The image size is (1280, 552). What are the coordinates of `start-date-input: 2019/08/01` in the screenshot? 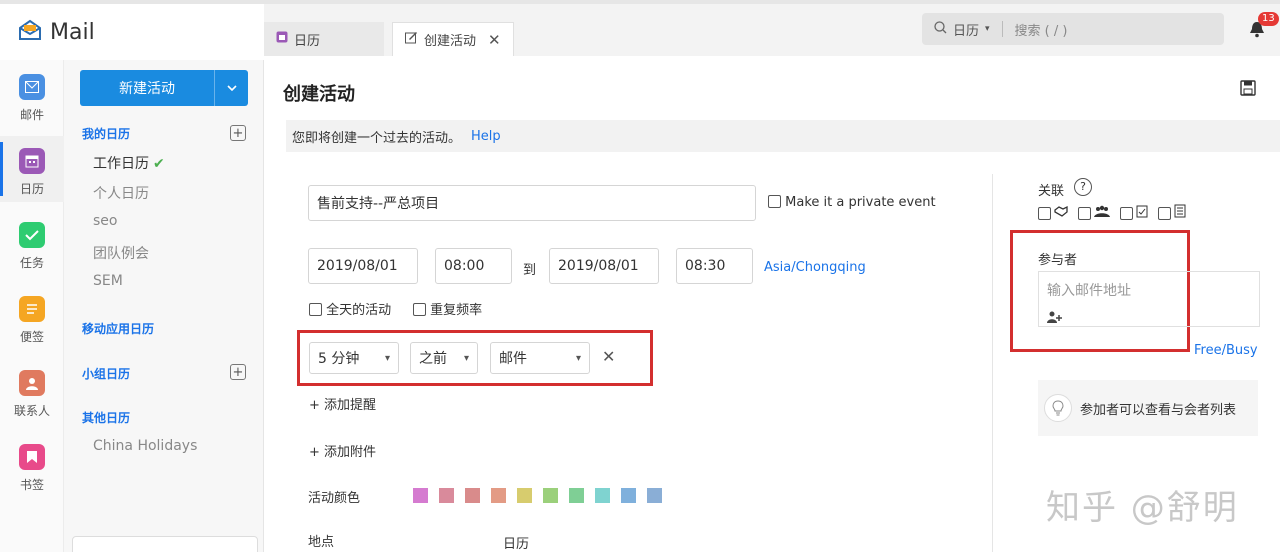 It's located at (363, 266).